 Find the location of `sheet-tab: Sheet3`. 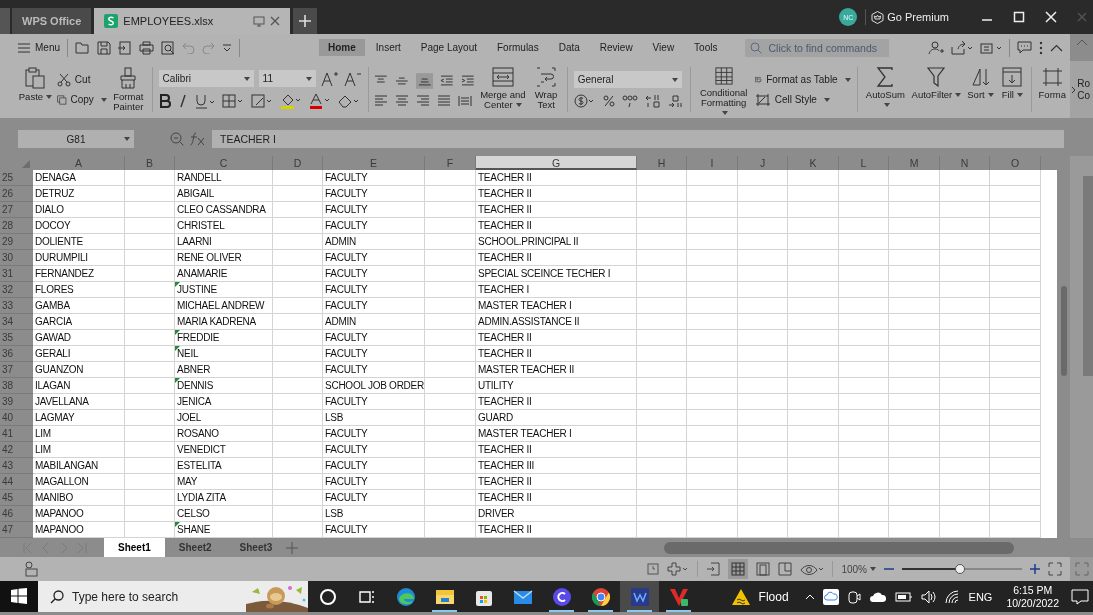

sheet-tab: Sheet3 is located at coordinates (256, 547).